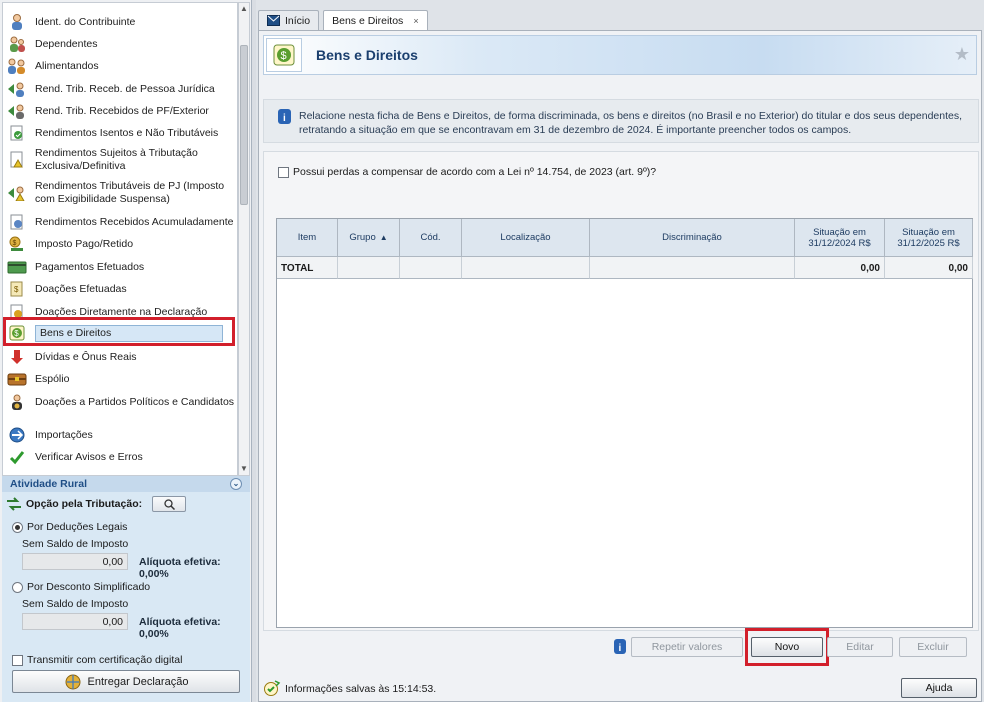 This screenshot has width=984, height=702. I want to click on search-icon, so click(169, 504).